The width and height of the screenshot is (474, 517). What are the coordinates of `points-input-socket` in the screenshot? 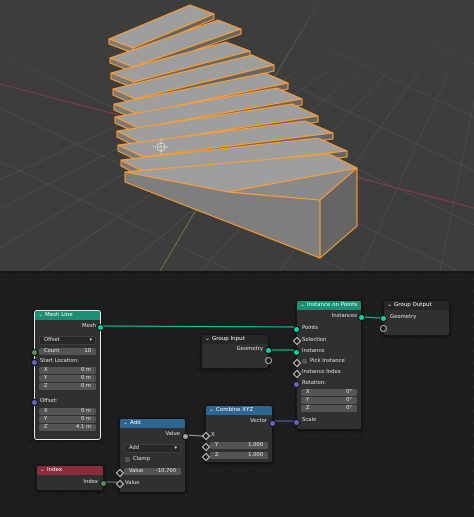 It's located at (296, 329).